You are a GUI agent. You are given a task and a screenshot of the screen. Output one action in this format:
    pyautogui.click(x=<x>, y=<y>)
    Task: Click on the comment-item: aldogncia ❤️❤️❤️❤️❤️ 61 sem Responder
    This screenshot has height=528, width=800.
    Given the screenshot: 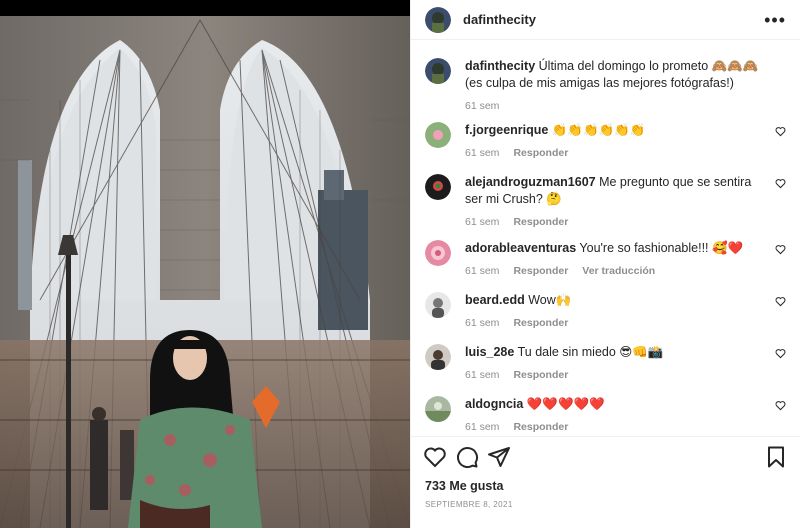 What is the action you would take?
    pyautogui.click(x=607, y=414)
    